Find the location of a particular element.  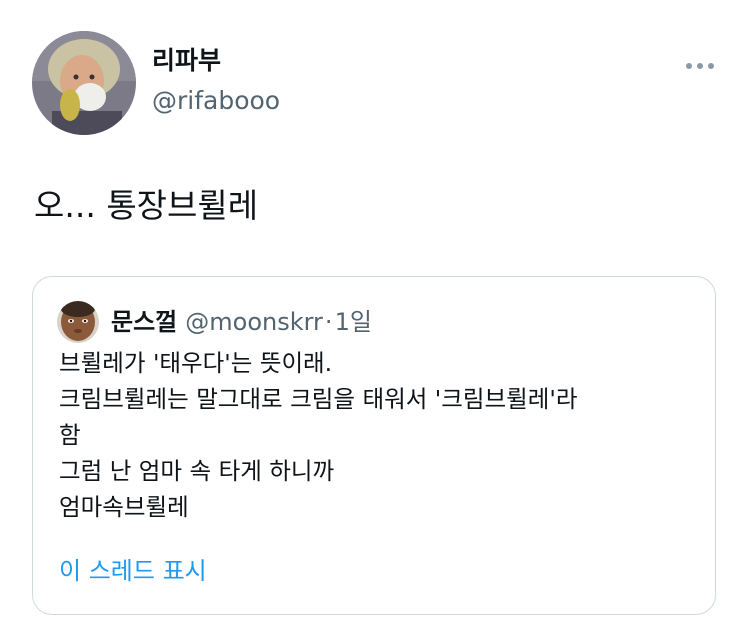

quoted-tweet-line: 함 is located at coordinates (70, 435).